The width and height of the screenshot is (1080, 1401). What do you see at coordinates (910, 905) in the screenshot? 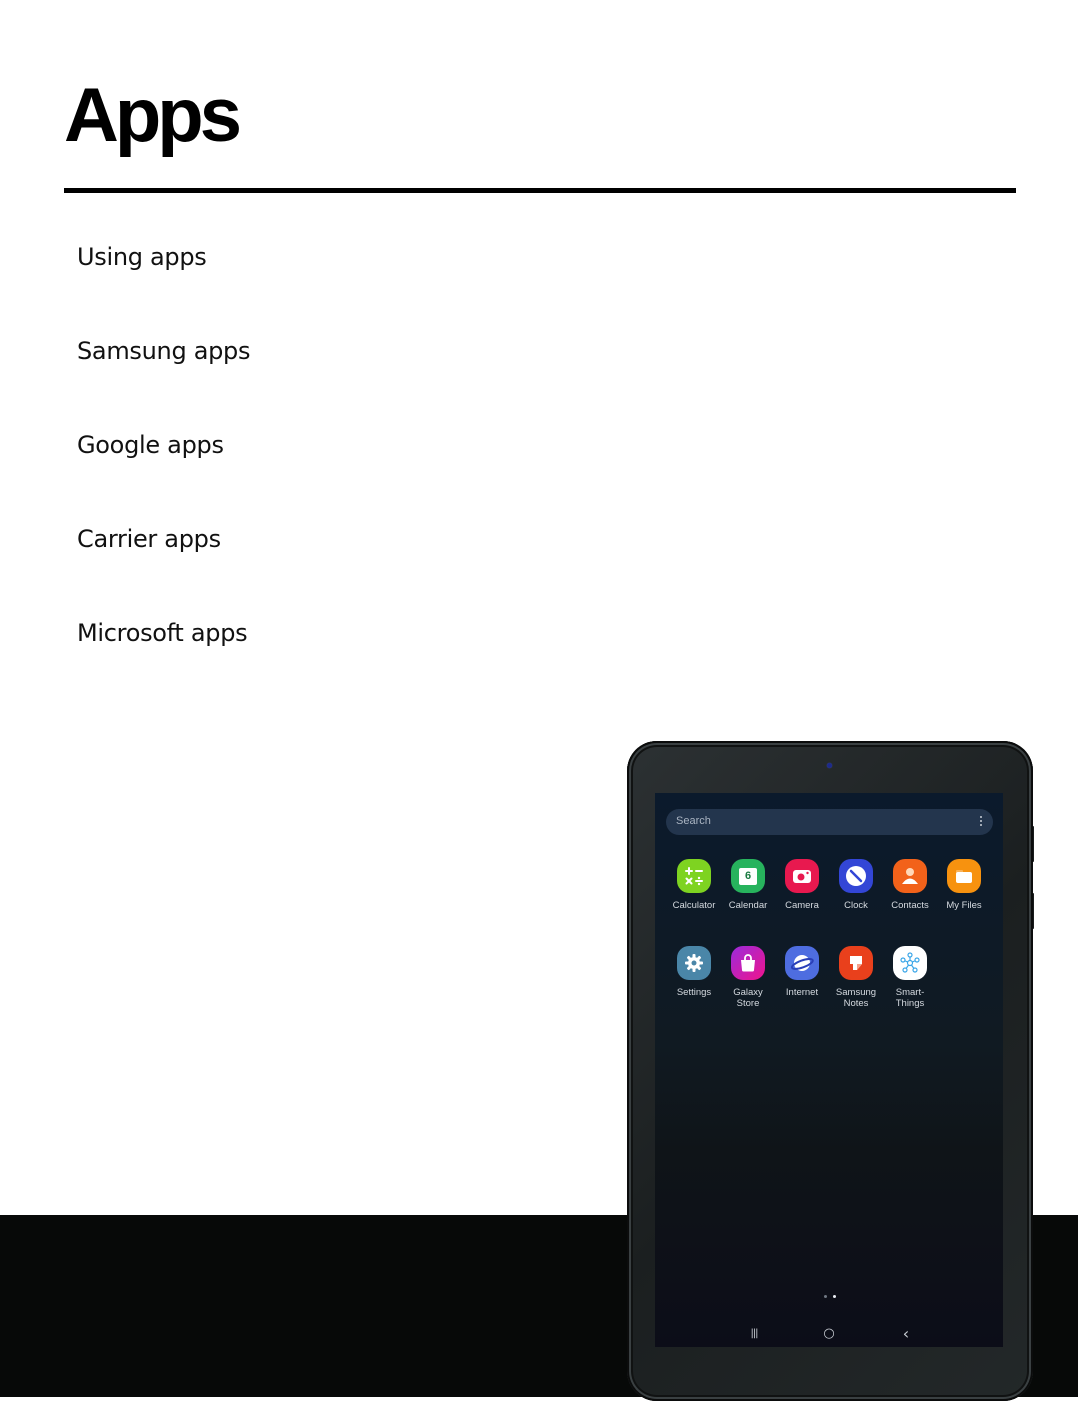
I see `app-label: Contacts` at bounding box center [910, 905].